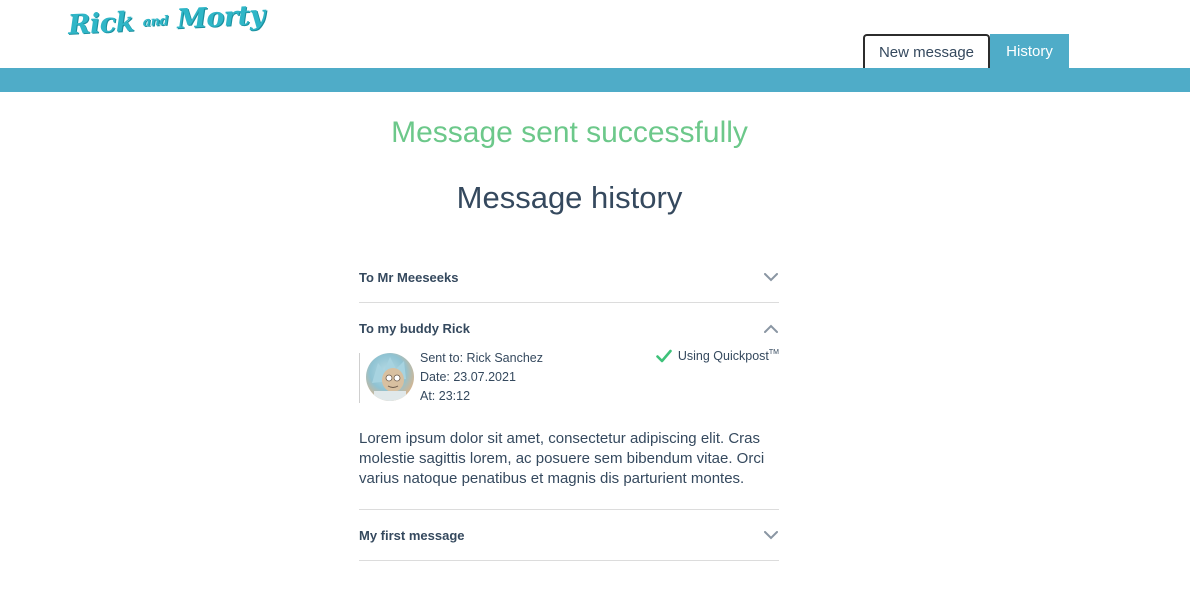  Describe the element at coordinates (569, 328) in the screenshot. I see `message-item-header: To my buddy Rick` at that location.